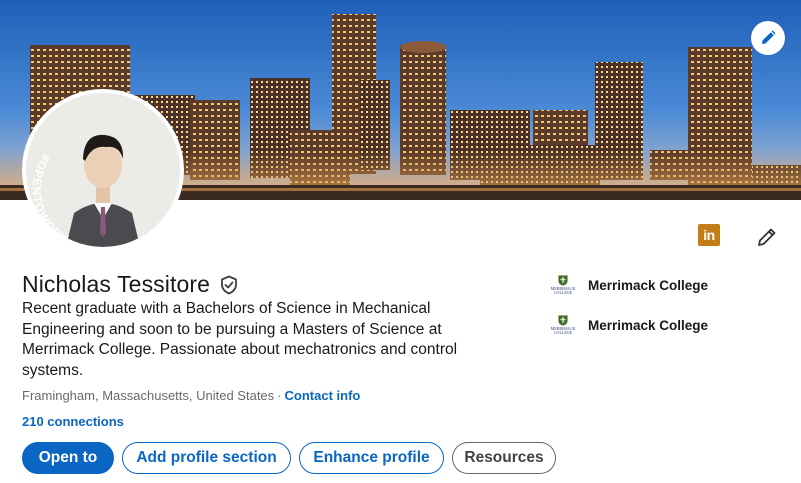  Describe the element at coordinates (371, 458) in the screenshot. I see `enhance-profile-button: Enhance profile` at that location.